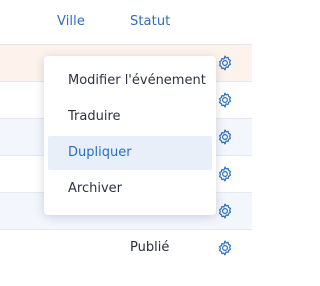  I want to click on row-status: Publié, so click(150, 247).